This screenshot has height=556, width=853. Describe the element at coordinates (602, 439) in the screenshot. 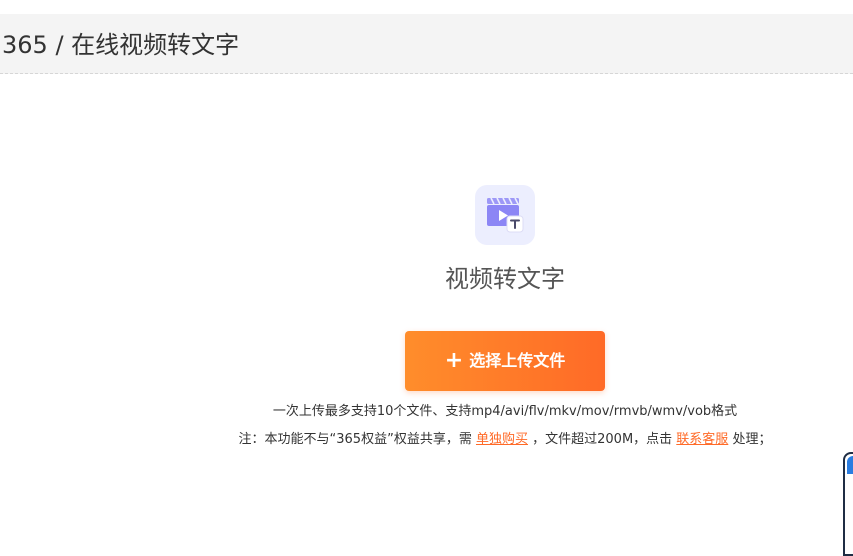

I see `notice-middle: ，文件超过200M，点击` at that location.